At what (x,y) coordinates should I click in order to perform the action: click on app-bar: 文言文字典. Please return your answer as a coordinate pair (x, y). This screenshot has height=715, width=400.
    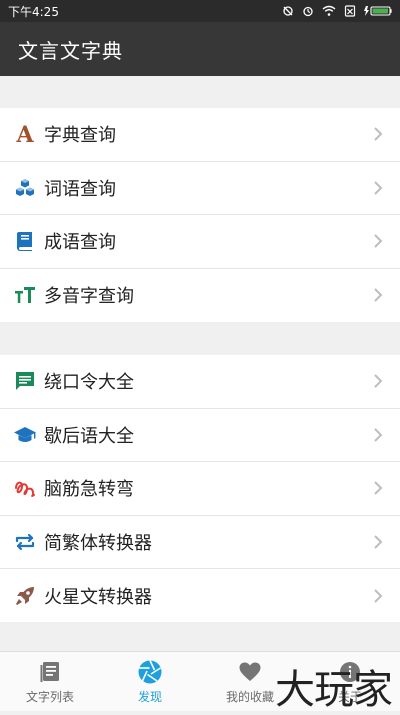
    Looking at the image, I should click on (200, 49).